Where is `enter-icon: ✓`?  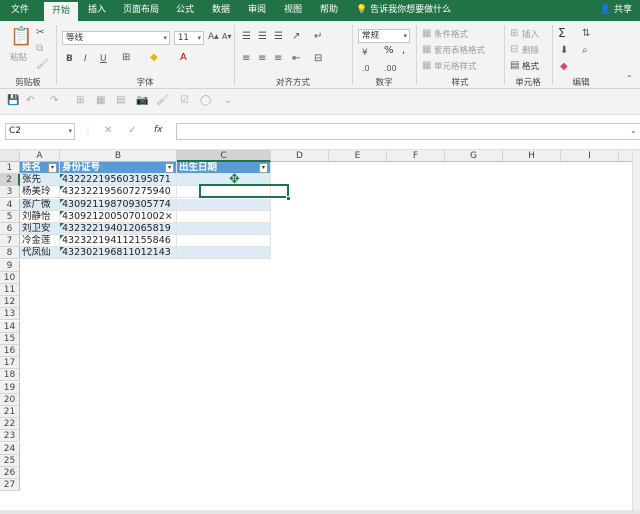 enter-icon: ✓ is located at coordinates (132, 131).